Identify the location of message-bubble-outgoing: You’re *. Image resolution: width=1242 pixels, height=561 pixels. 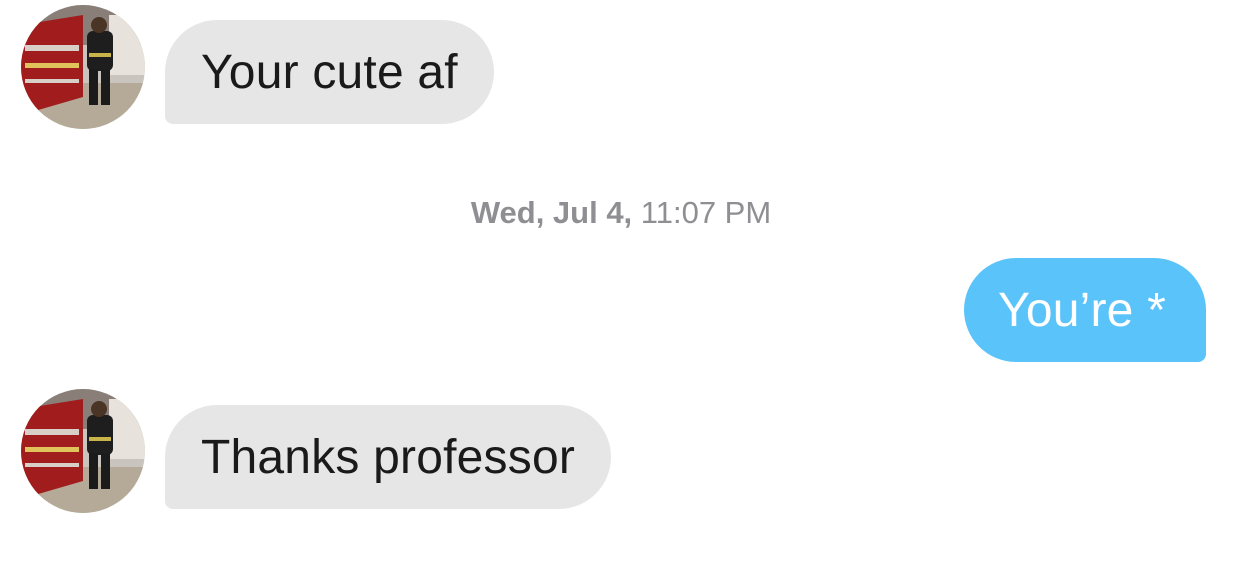
(1085, 310).